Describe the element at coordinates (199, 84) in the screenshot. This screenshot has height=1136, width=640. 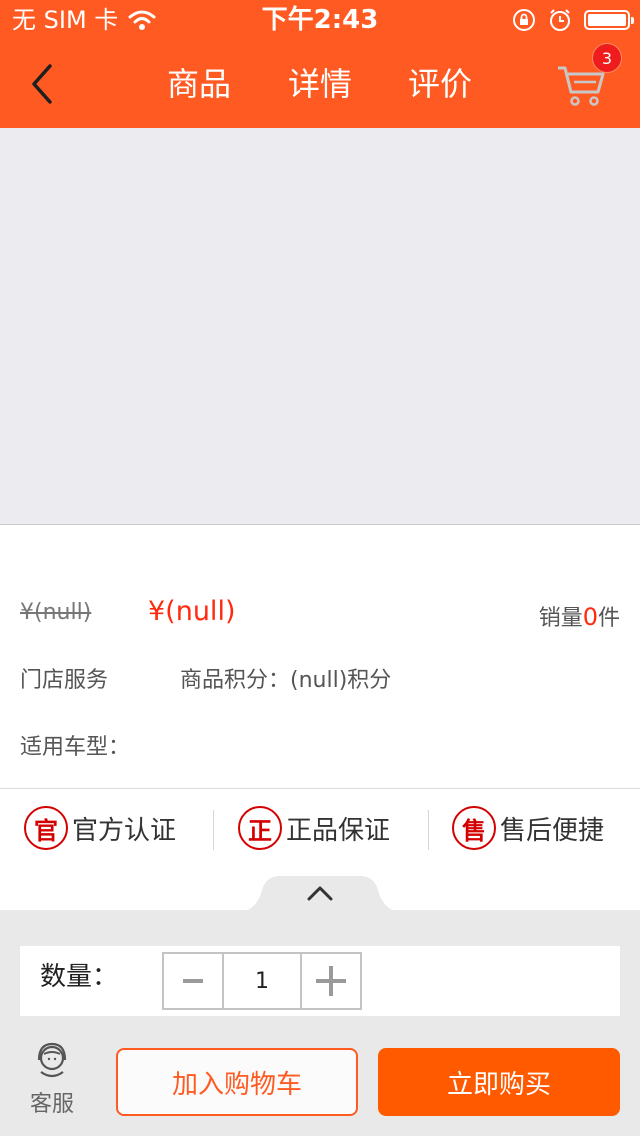
I see `tab-goods: 商品` at that location.